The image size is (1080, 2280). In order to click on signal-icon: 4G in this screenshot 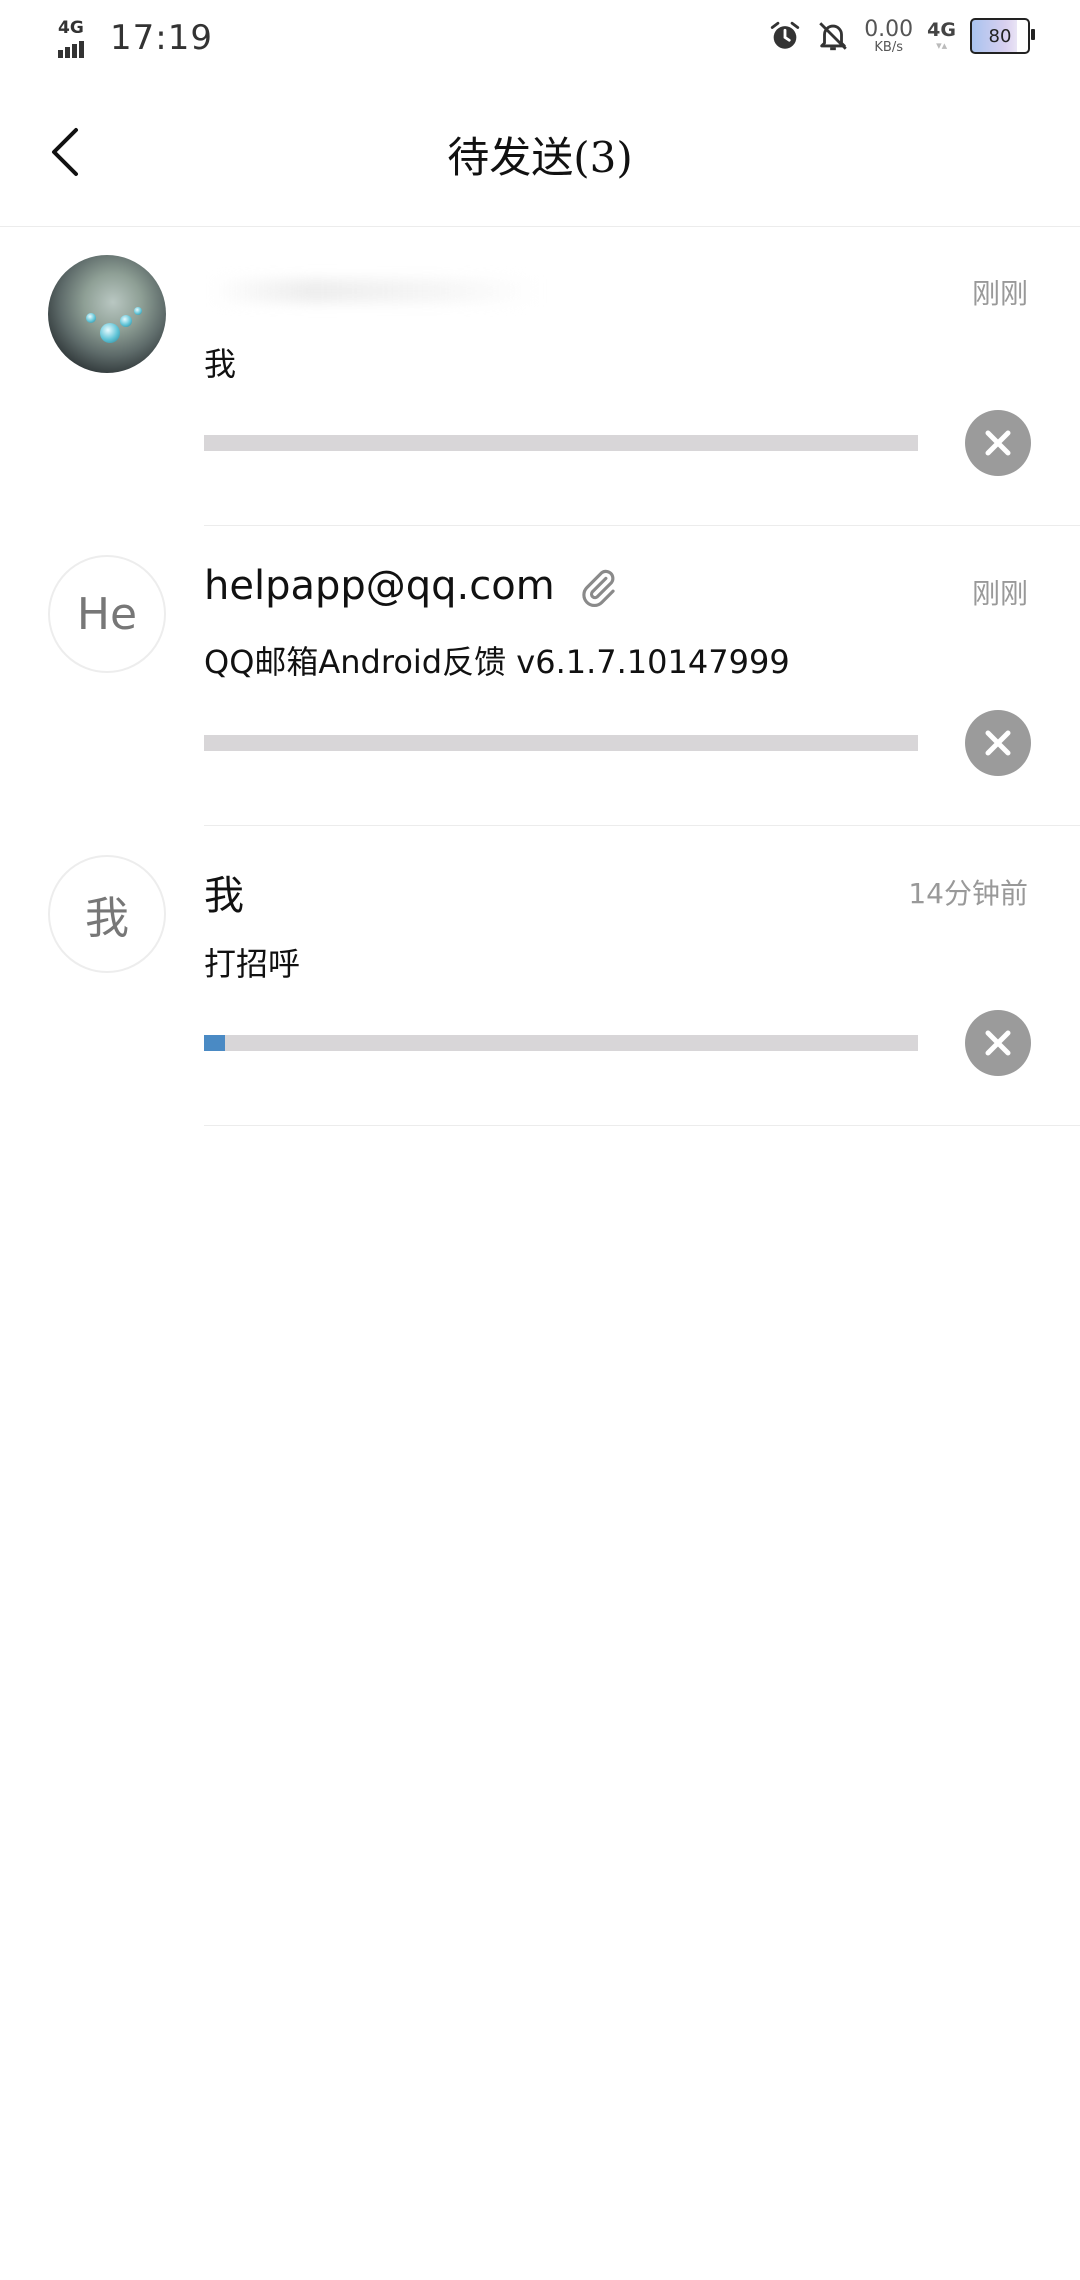, I will do `click(77, 38)`.